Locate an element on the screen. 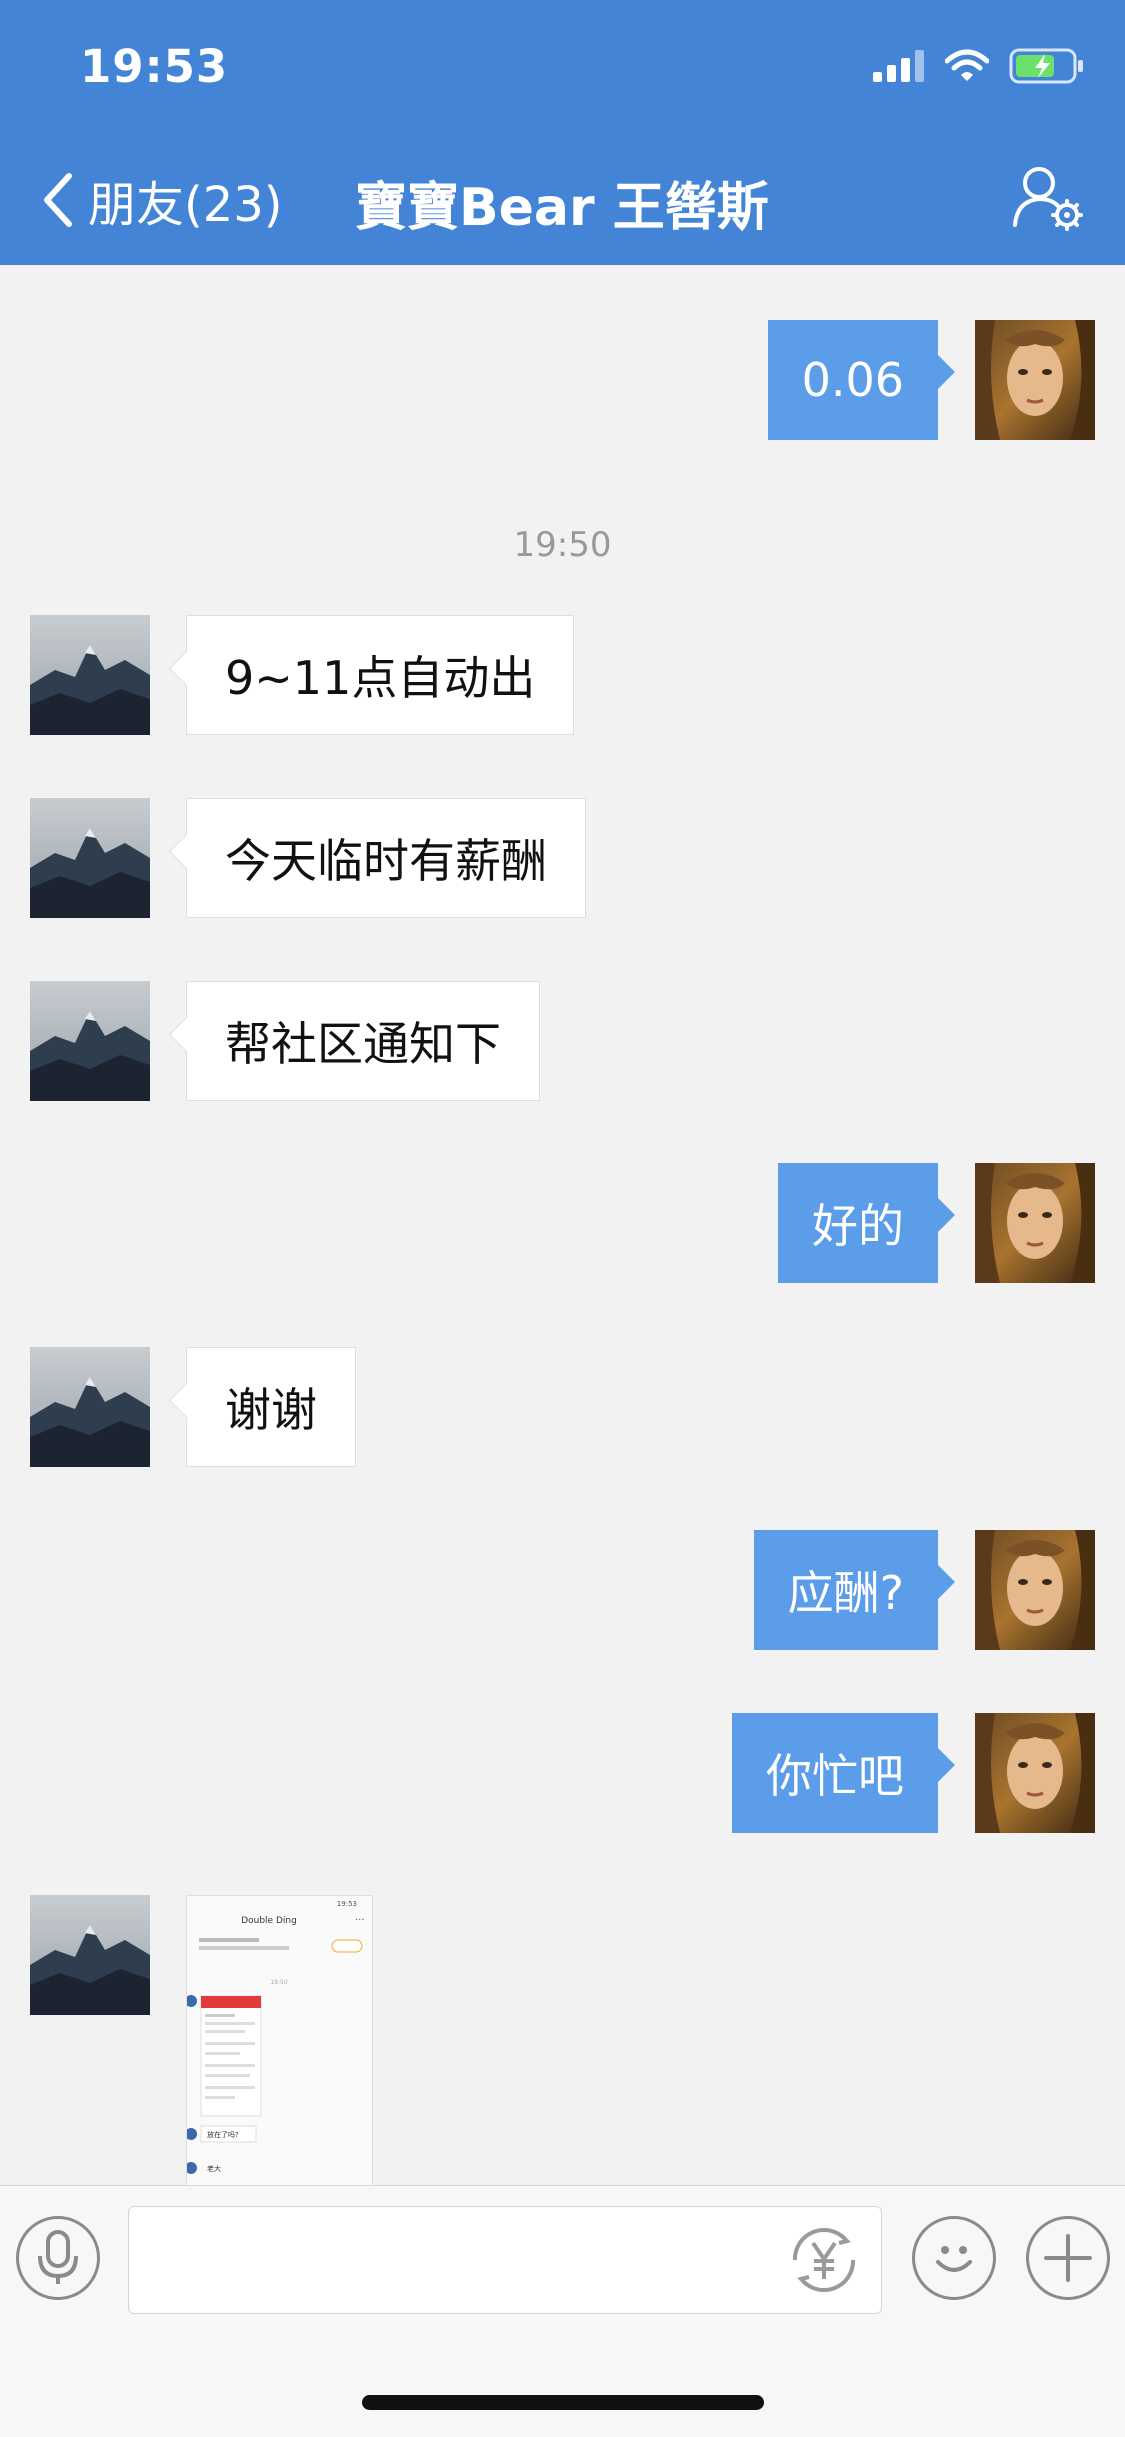 The width and height of the screenshot is (1125, 2437). home-indicator is located at coordinates (563, 2402).